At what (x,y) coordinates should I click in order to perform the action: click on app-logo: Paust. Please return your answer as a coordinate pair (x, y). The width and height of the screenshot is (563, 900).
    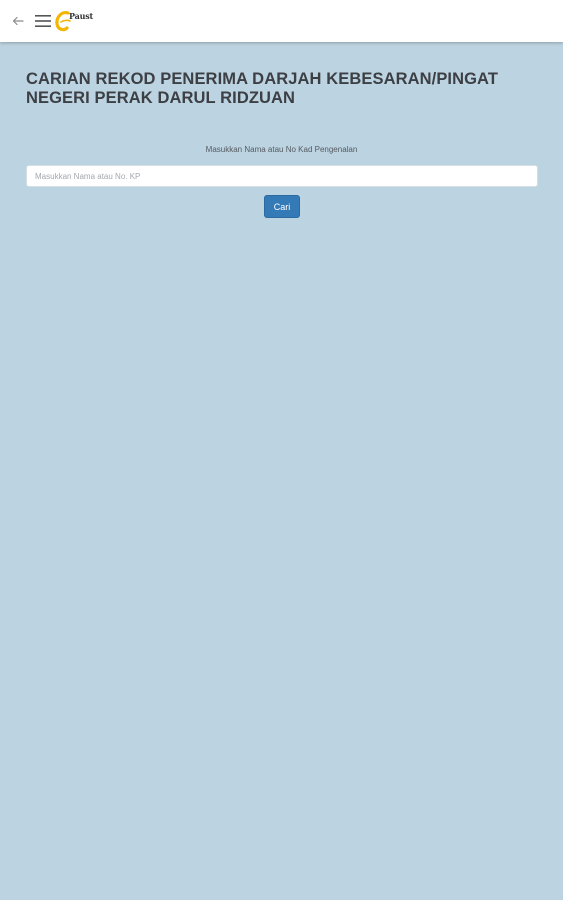
    Looking at the image, I should click on (74, 21).